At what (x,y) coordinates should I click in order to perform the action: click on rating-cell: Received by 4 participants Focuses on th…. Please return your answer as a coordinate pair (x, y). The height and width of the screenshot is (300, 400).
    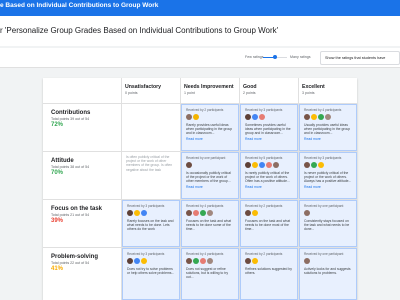
    Looking at the image, I should click on (210, 223).